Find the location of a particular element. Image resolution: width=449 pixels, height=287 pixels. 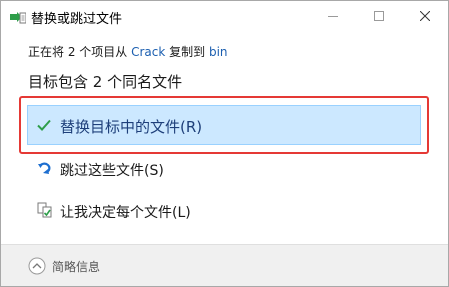

copy-files-icon is located at coordinates (18, 17).